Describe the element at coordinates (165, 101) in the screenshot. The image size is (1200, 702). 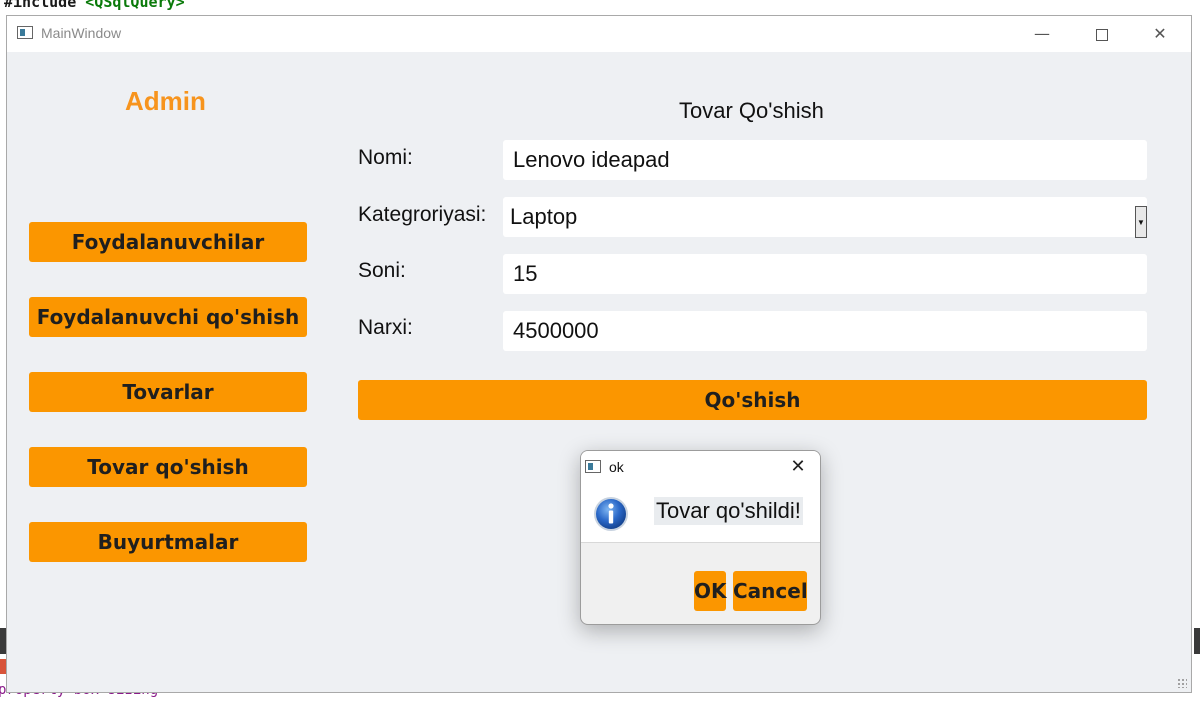
I see `role-label: Admin` at that location.